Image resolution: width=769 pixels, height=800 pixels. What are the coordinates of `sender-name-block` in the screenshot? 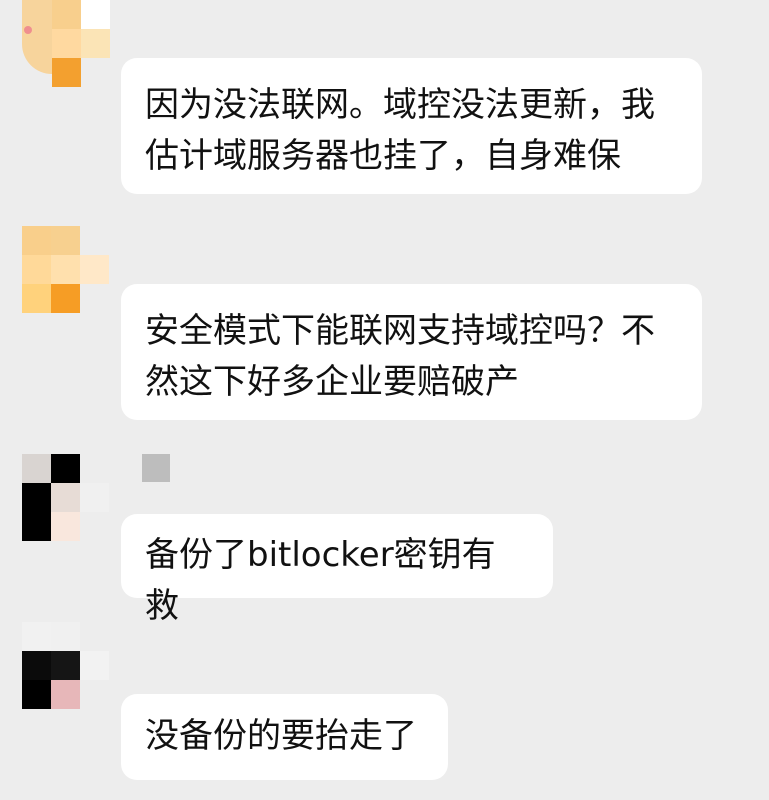 It's located at (156, 468).